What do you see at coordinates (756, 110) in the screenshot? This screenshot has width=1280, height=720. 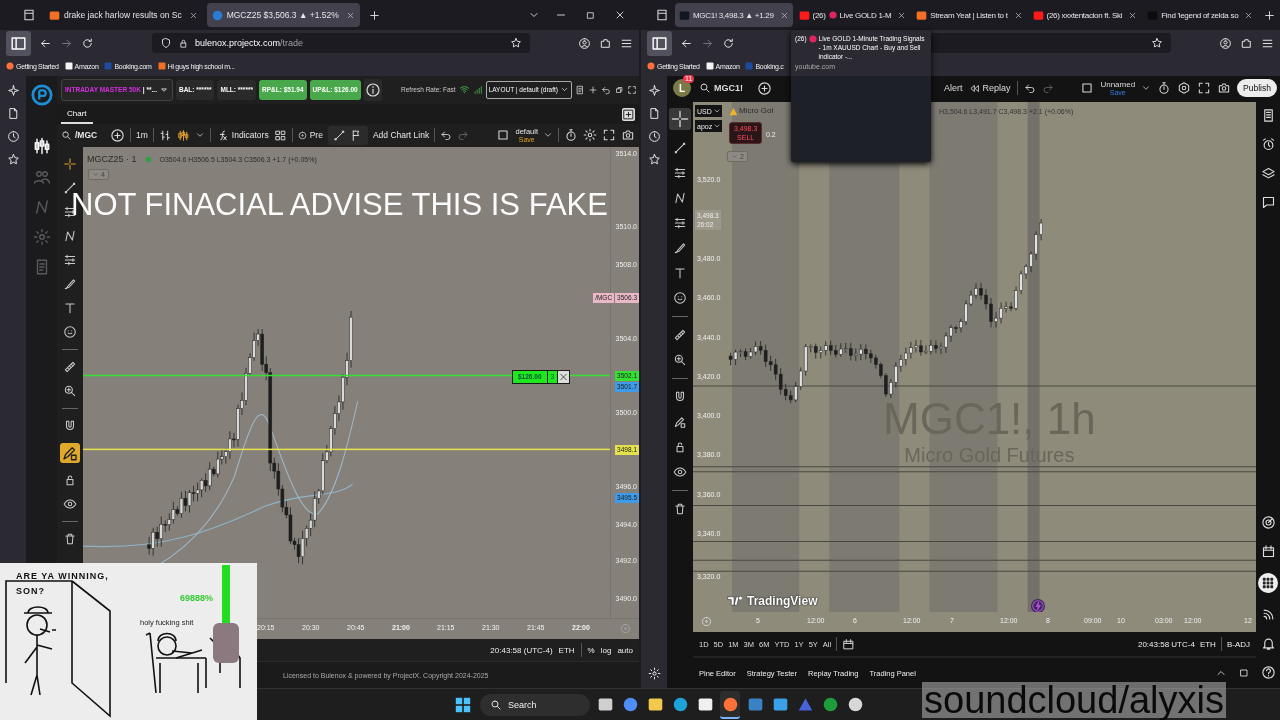 I see `symbol-name: Micro Gol` at bounding box center [756, 110].